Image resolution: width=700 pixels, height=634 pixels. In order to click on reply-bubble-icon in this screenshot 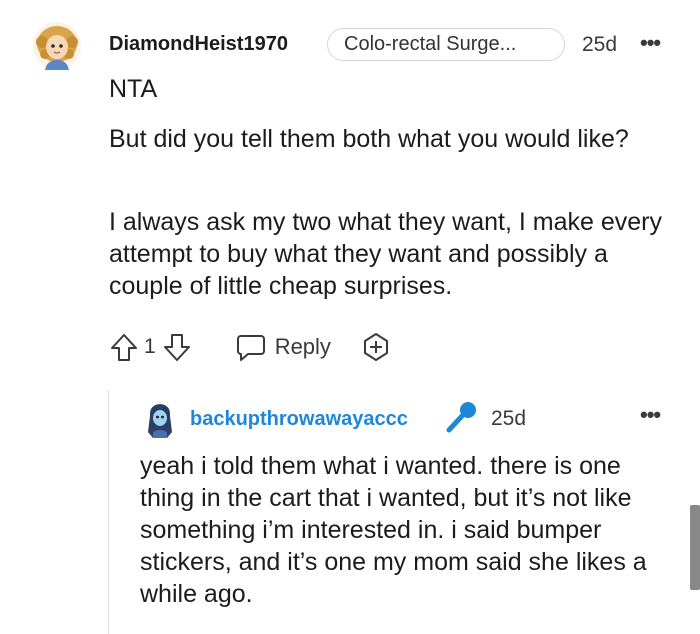, I will do `click(251, 347)`.